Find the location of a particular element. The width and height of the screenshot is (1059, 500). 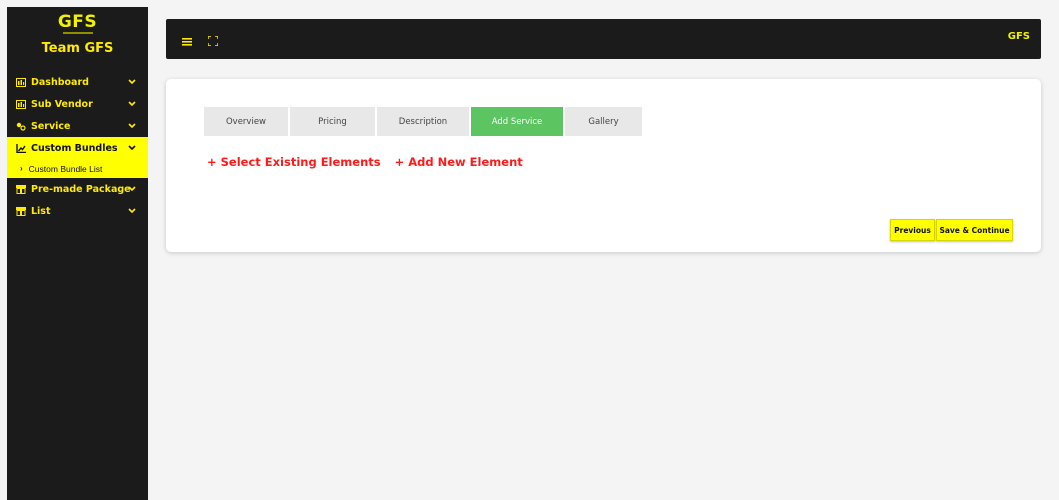

chevron-right-icon: › is located at coordinates (21, 168).